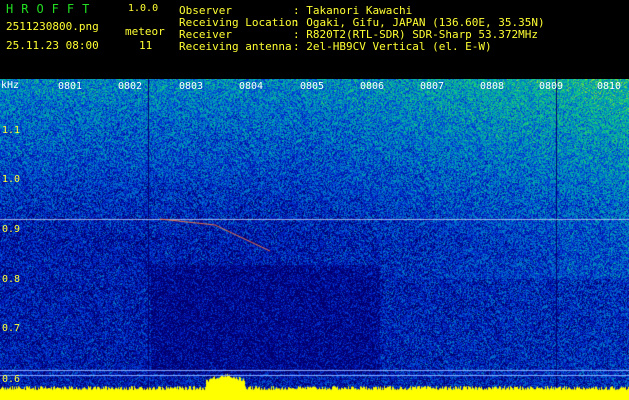 The image size is (629, 400). Describe the element at coordinates (130, 86) in the screenshot. I see `x-tick-label: 0802` at that location.